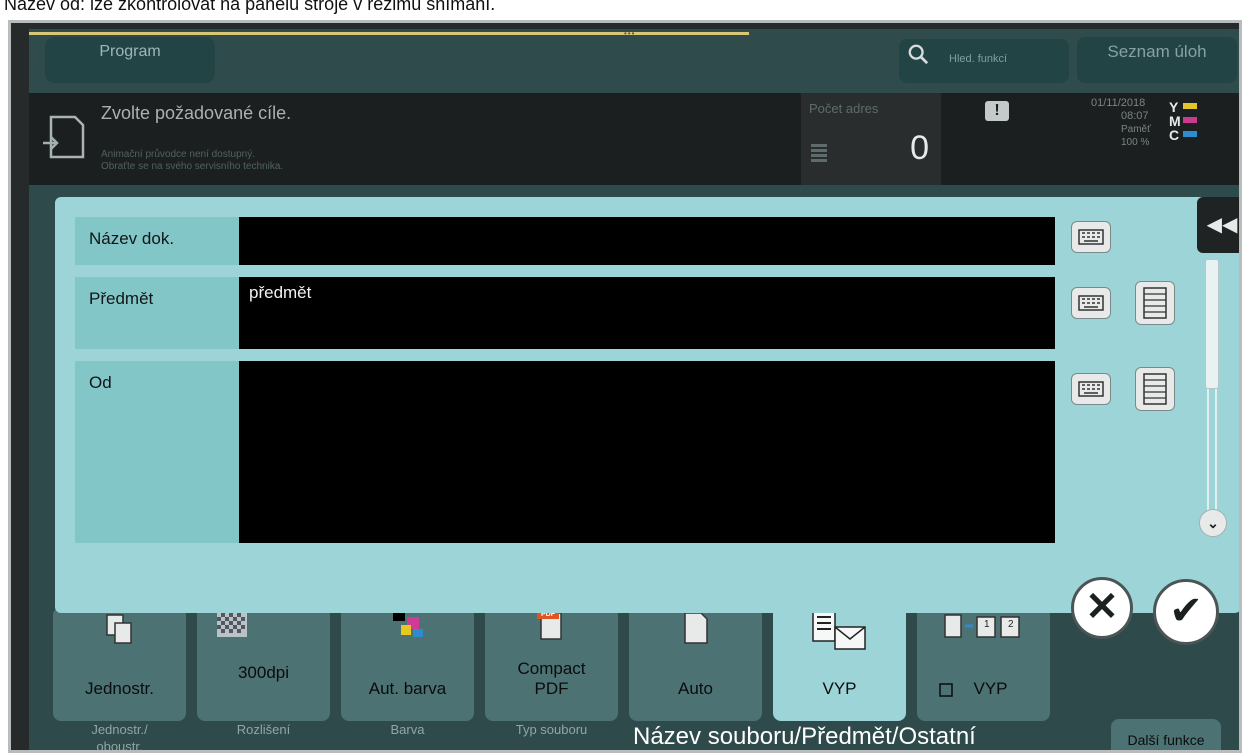 The height and width of the screenshot is (753, 1244). Describe the element at coordinates (119, 688) in the screenshot. I see `duplex-tile-label: Jednostr.` at that location.